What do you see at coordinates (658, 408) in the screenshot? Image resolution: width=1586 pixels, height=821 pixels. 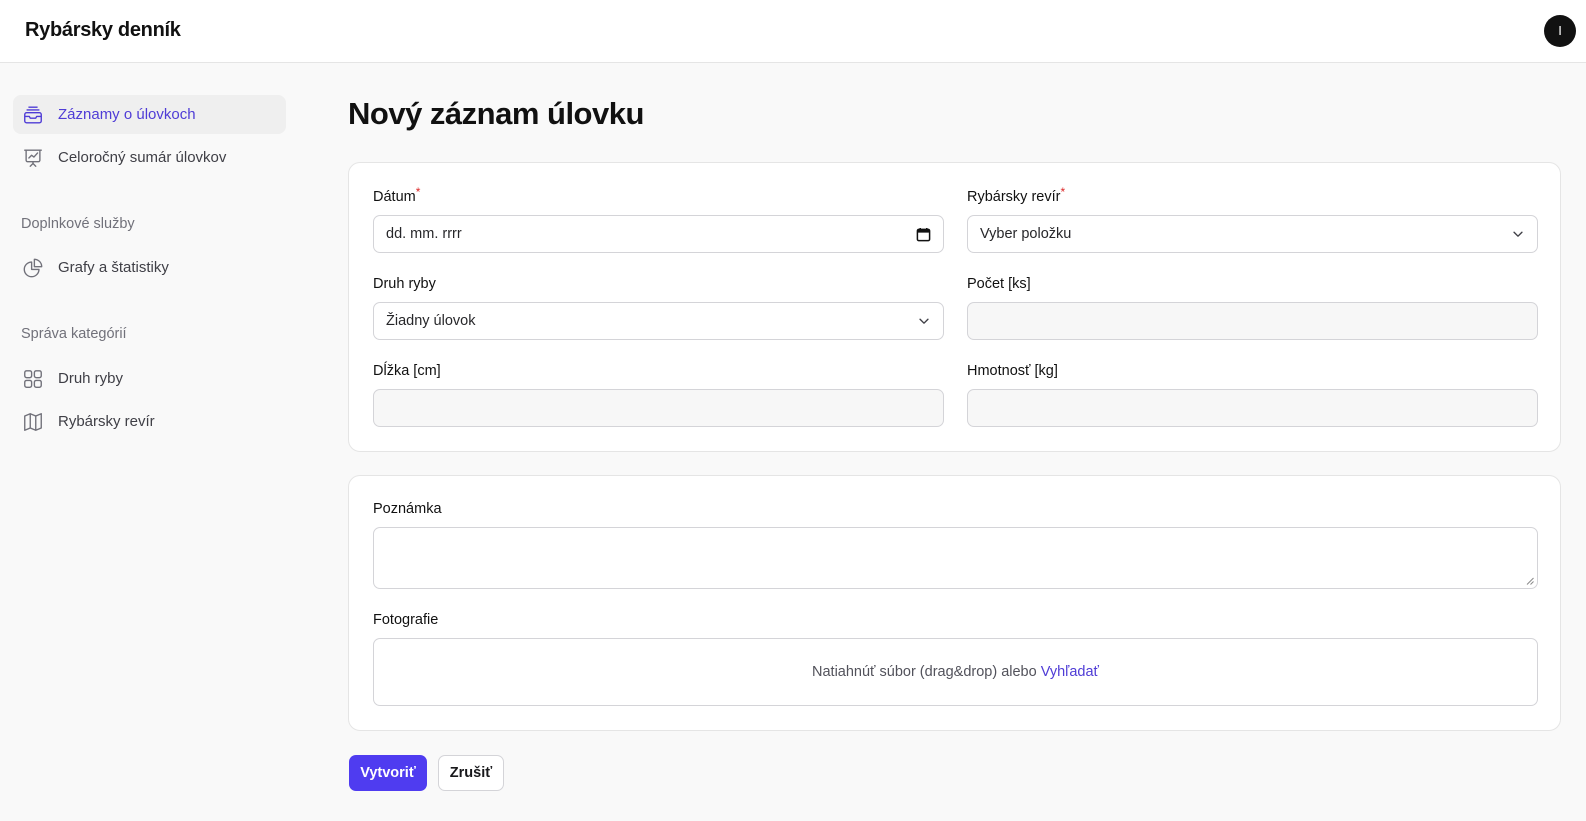 I see `dlzka-input` at bounding box center [658, 408].